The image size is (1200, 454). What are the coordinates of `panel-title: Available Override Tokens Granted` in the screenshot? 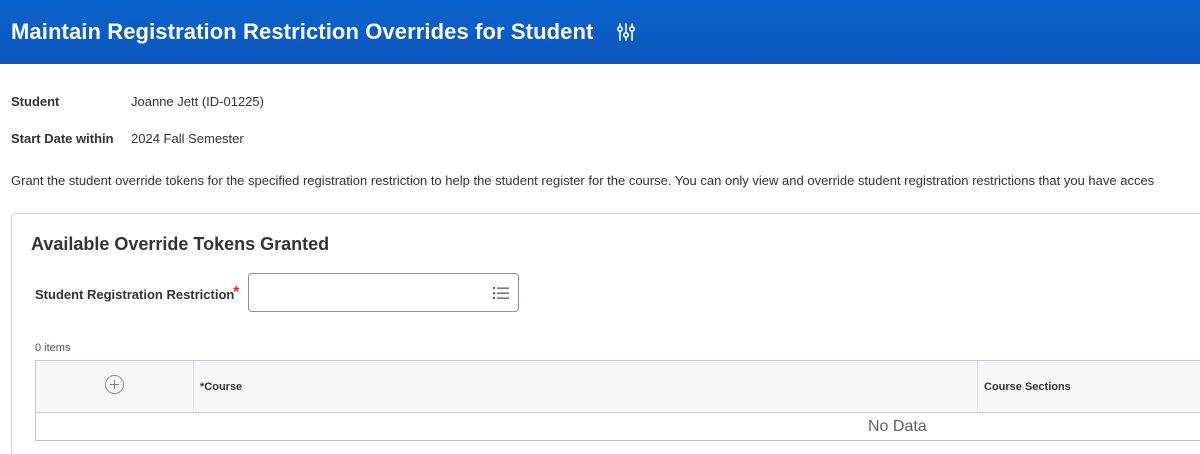 It's located at (180, 244).